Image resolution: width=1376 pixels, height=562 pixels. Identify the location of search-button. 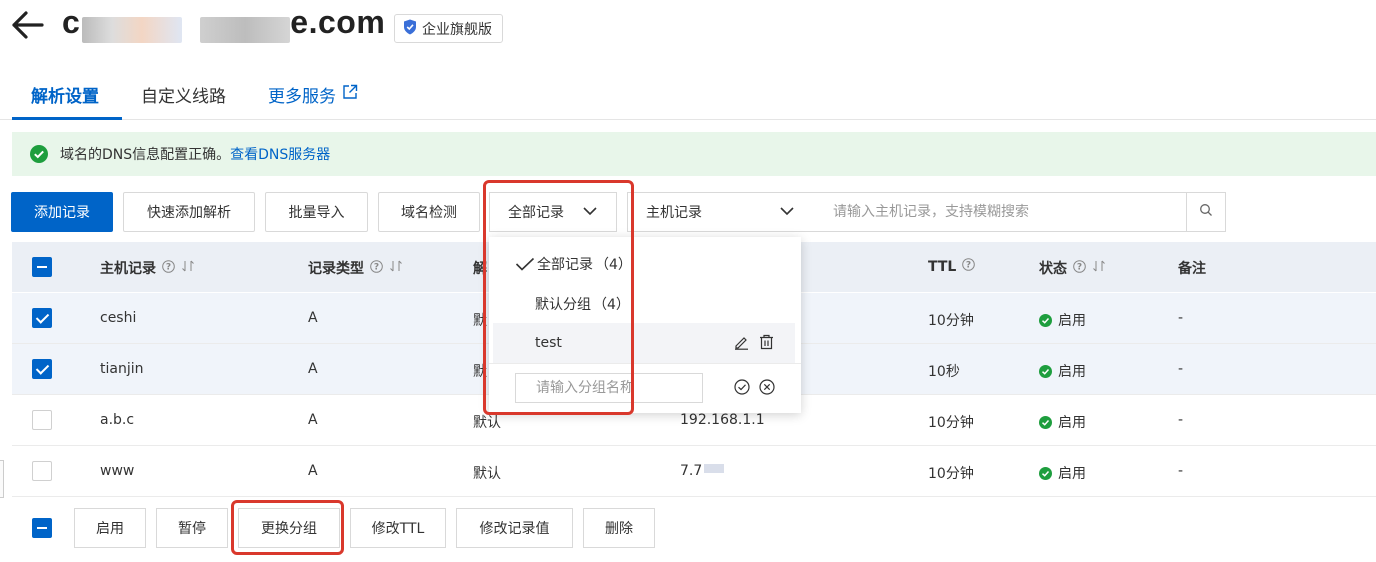
(1206, 212).